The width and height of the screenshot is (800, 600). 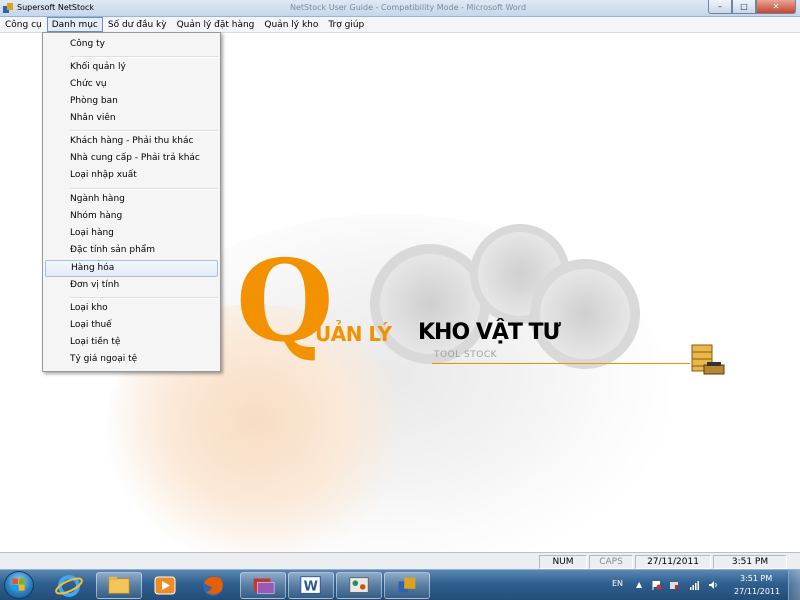 I want to click on menu-item-nhom-hang: Nhóm hàng, so click(x=131, y=216).